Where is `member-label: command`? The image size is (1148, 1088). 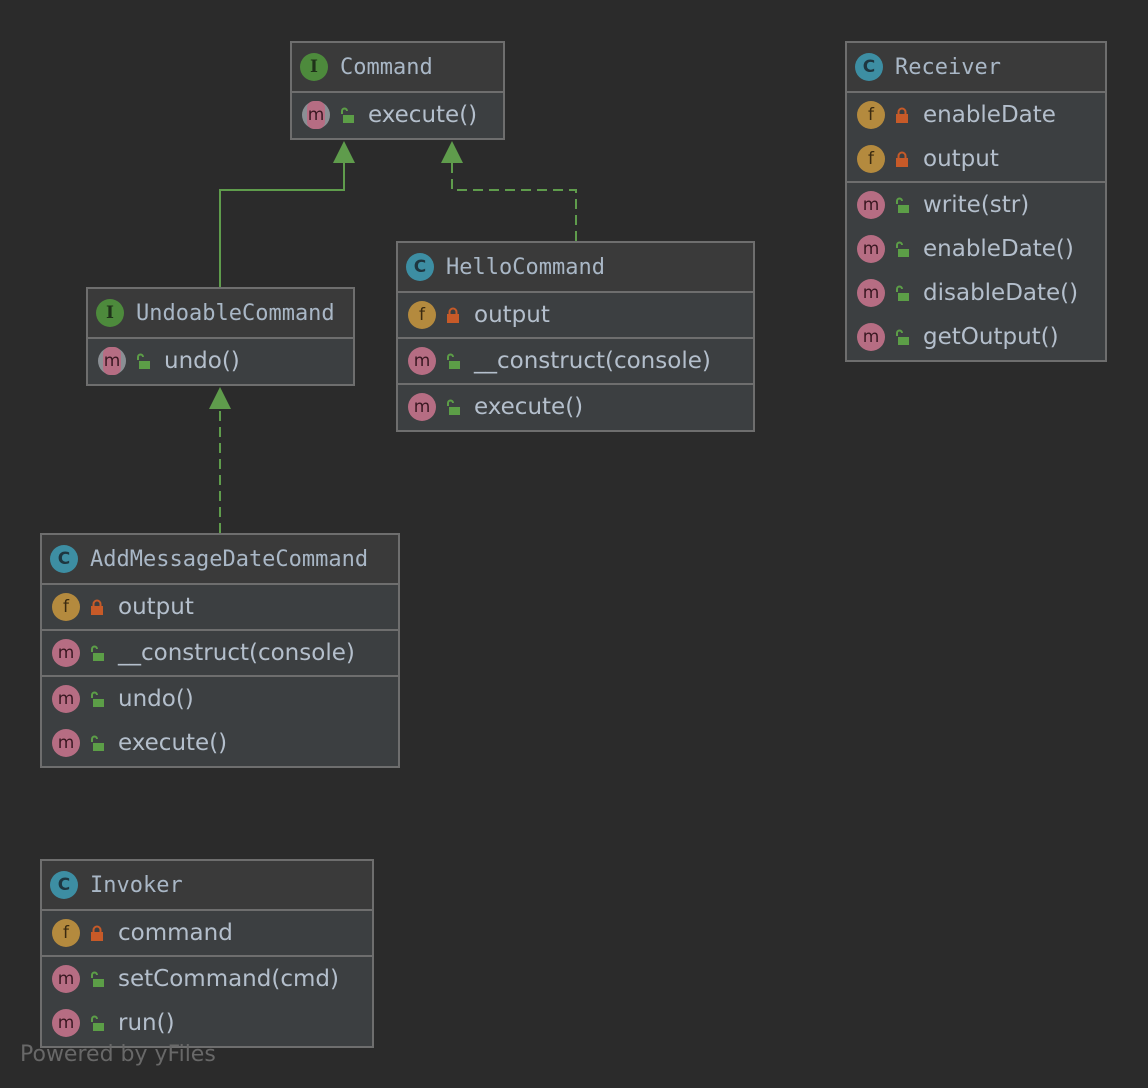 member-label: command is located at coordinates (175, 933).